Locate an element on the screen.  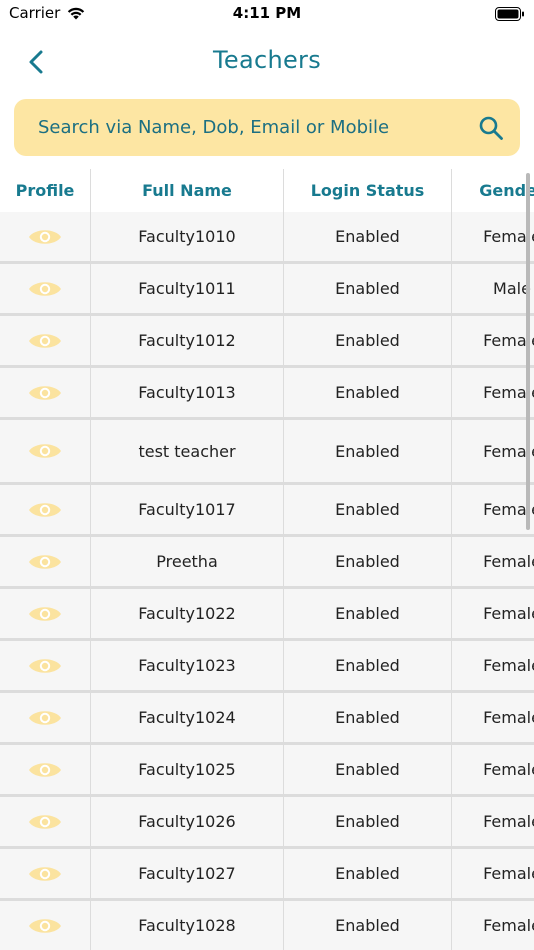
battery-icon is located at coordinates (509, 14).